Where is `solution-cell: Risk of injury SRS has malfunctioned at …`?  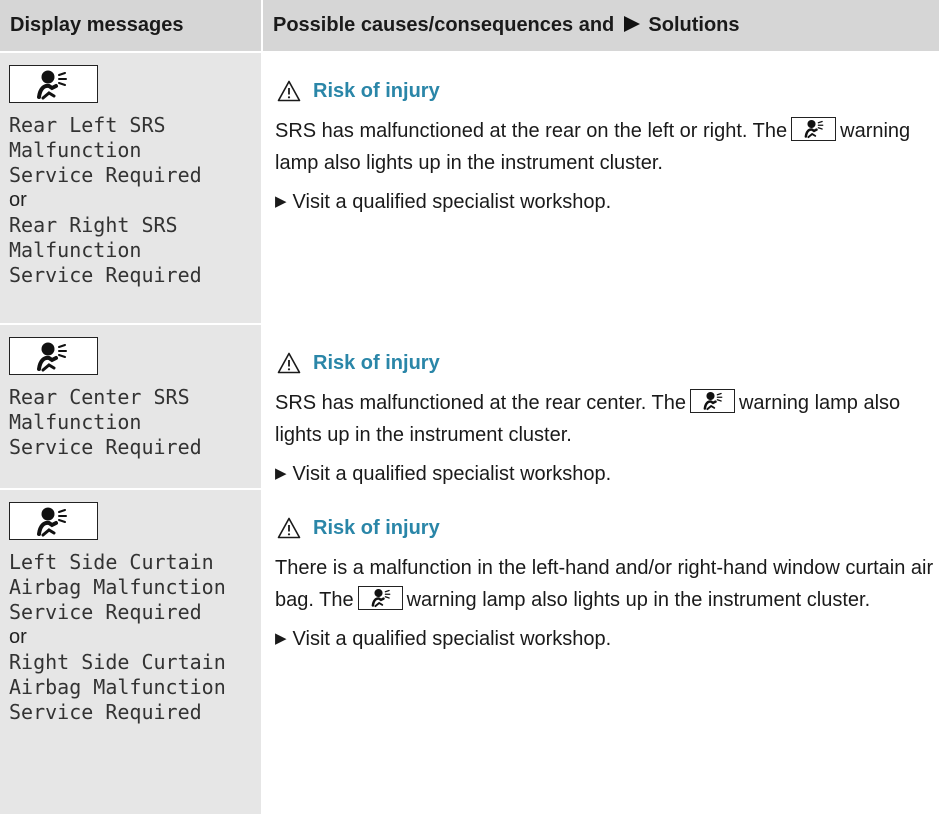 solution-cell: Risk of injury SRS has malfunctioned at … is located at coordinates (600, 406).